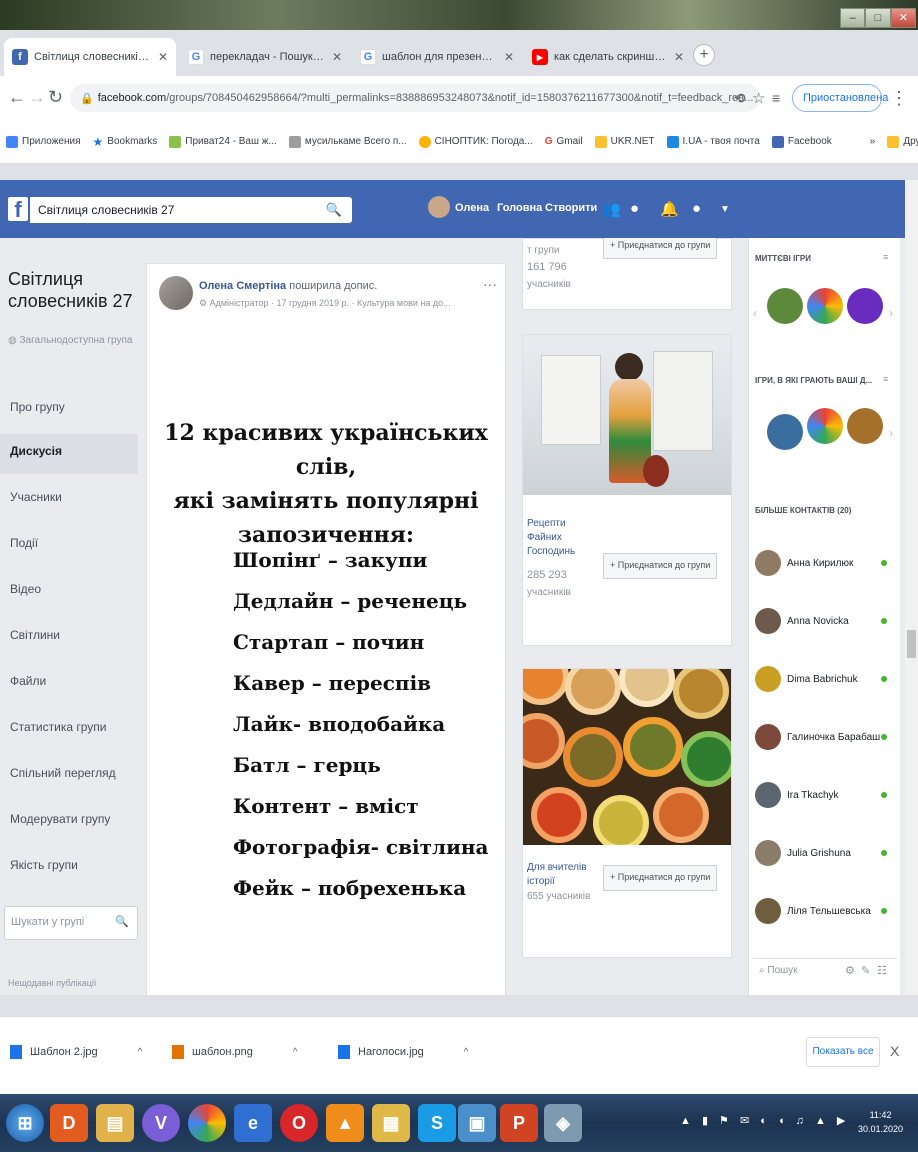 The width and height of the screenshot is (918, 1152). What do you see at coordinates (71, 923) in the screenshot?
I see `group-search-input: Шукати у групі 🔍` at bounding box center [71, 923].